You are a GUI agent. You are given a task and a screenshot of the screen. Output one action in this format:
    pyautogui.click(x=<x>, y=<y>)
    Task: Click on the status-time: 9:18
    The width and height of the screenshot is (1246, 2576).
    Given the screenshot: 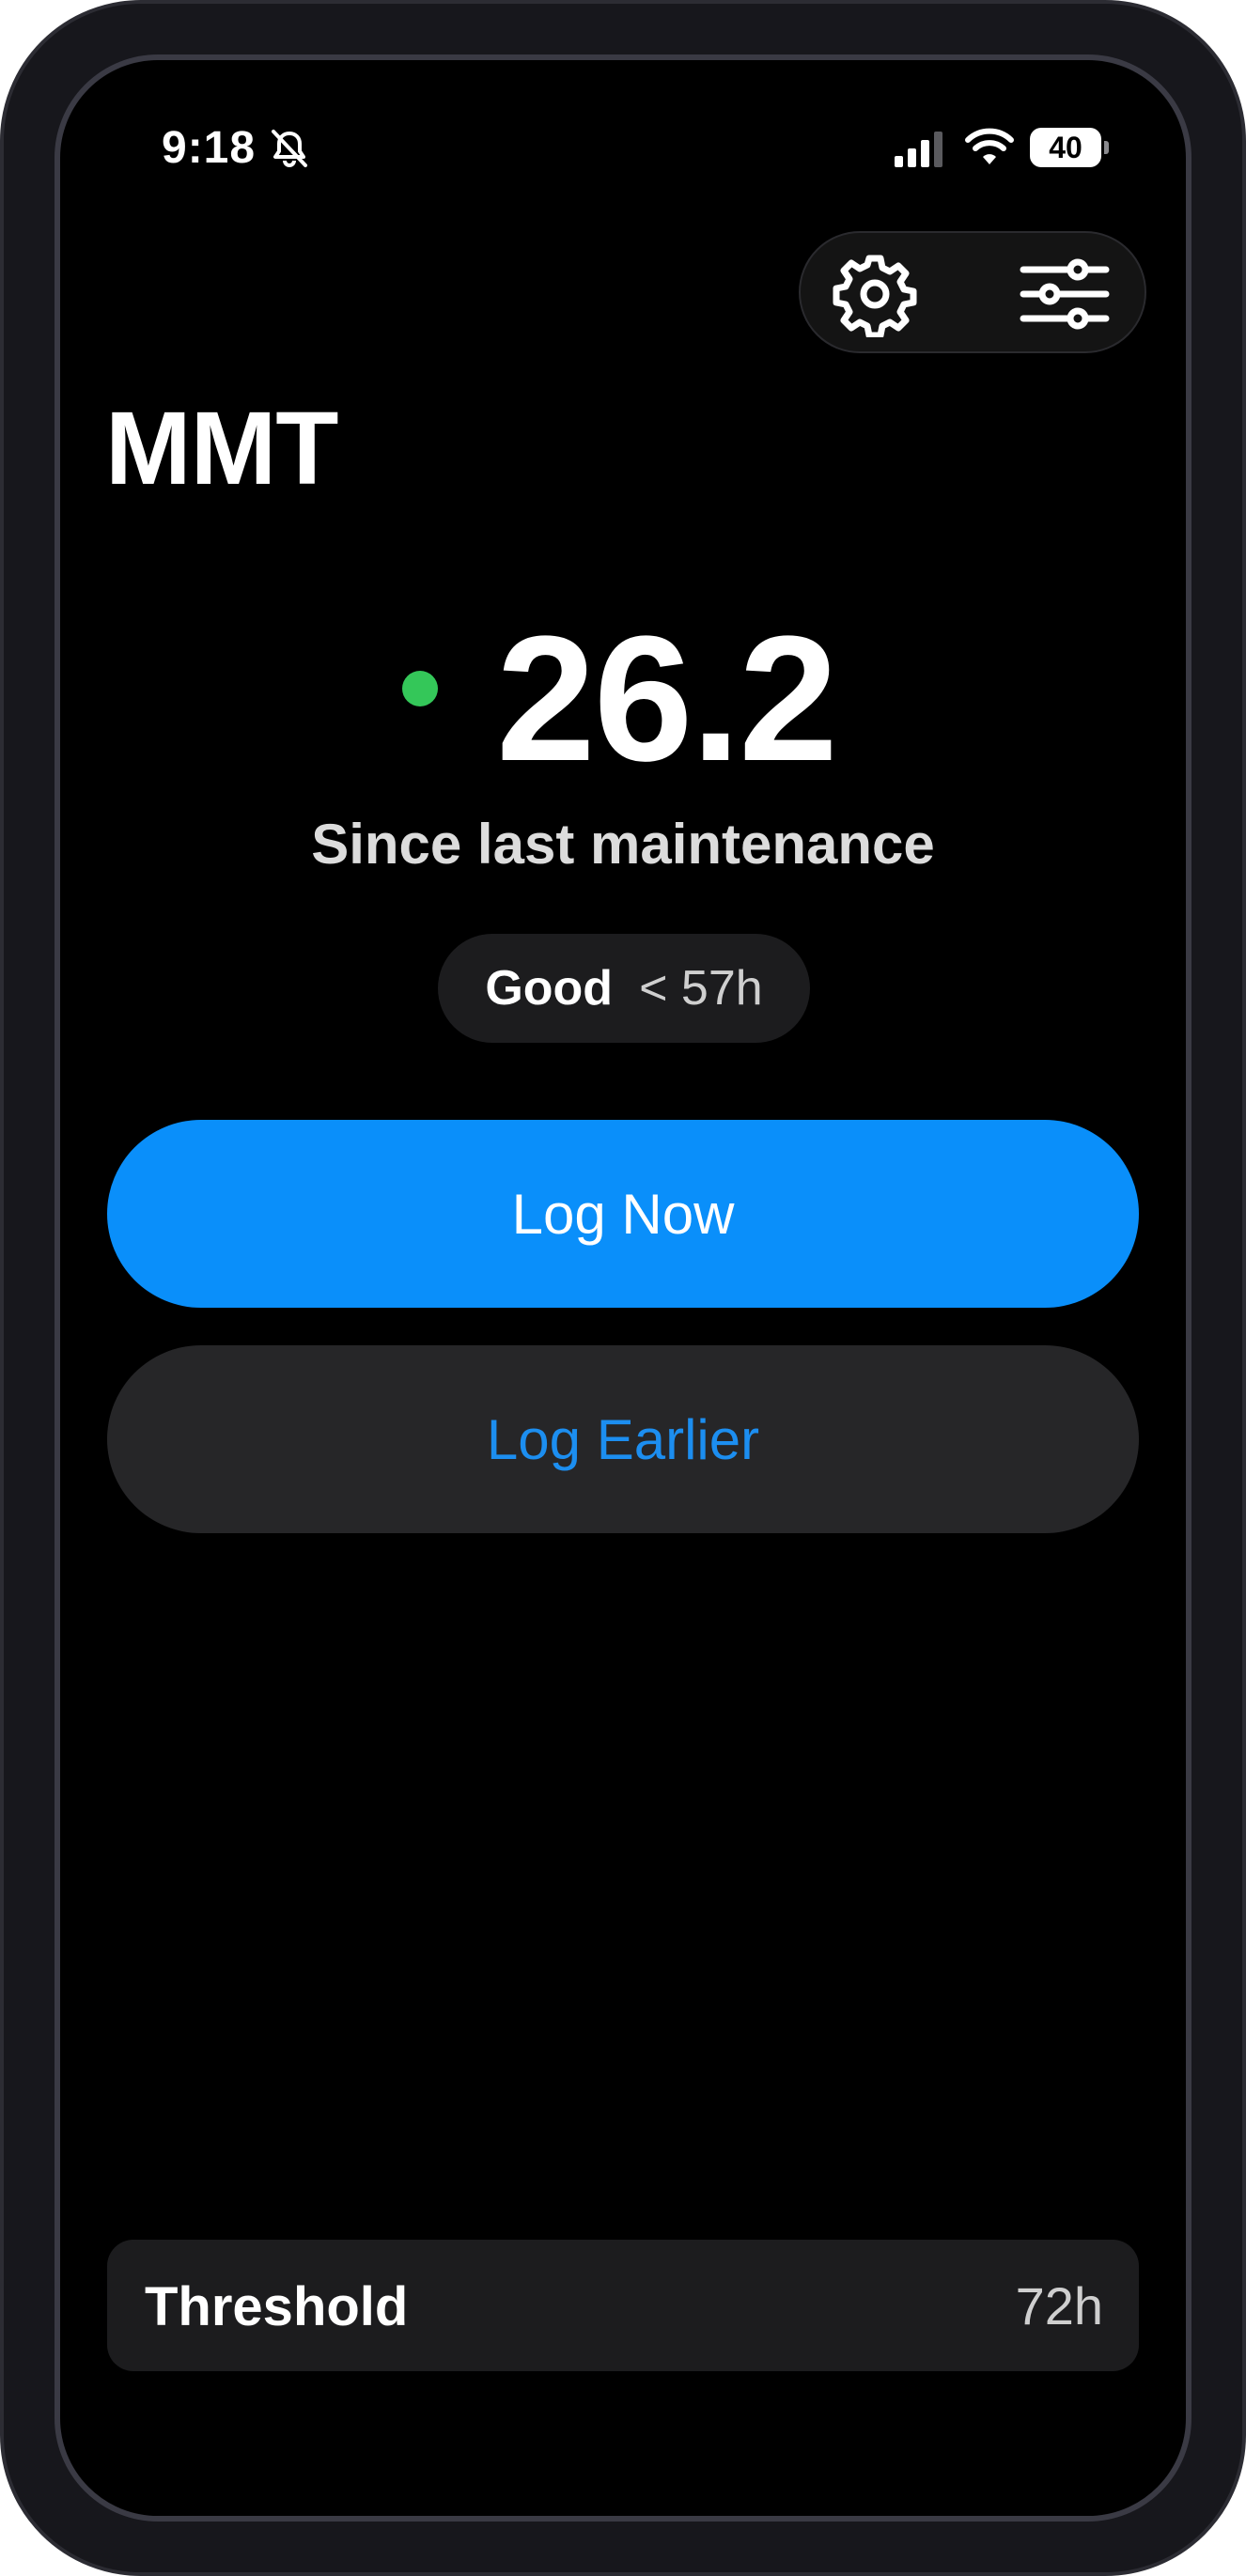 What is the action you would take?
    pyautogui.click(x=209, y=148)
    